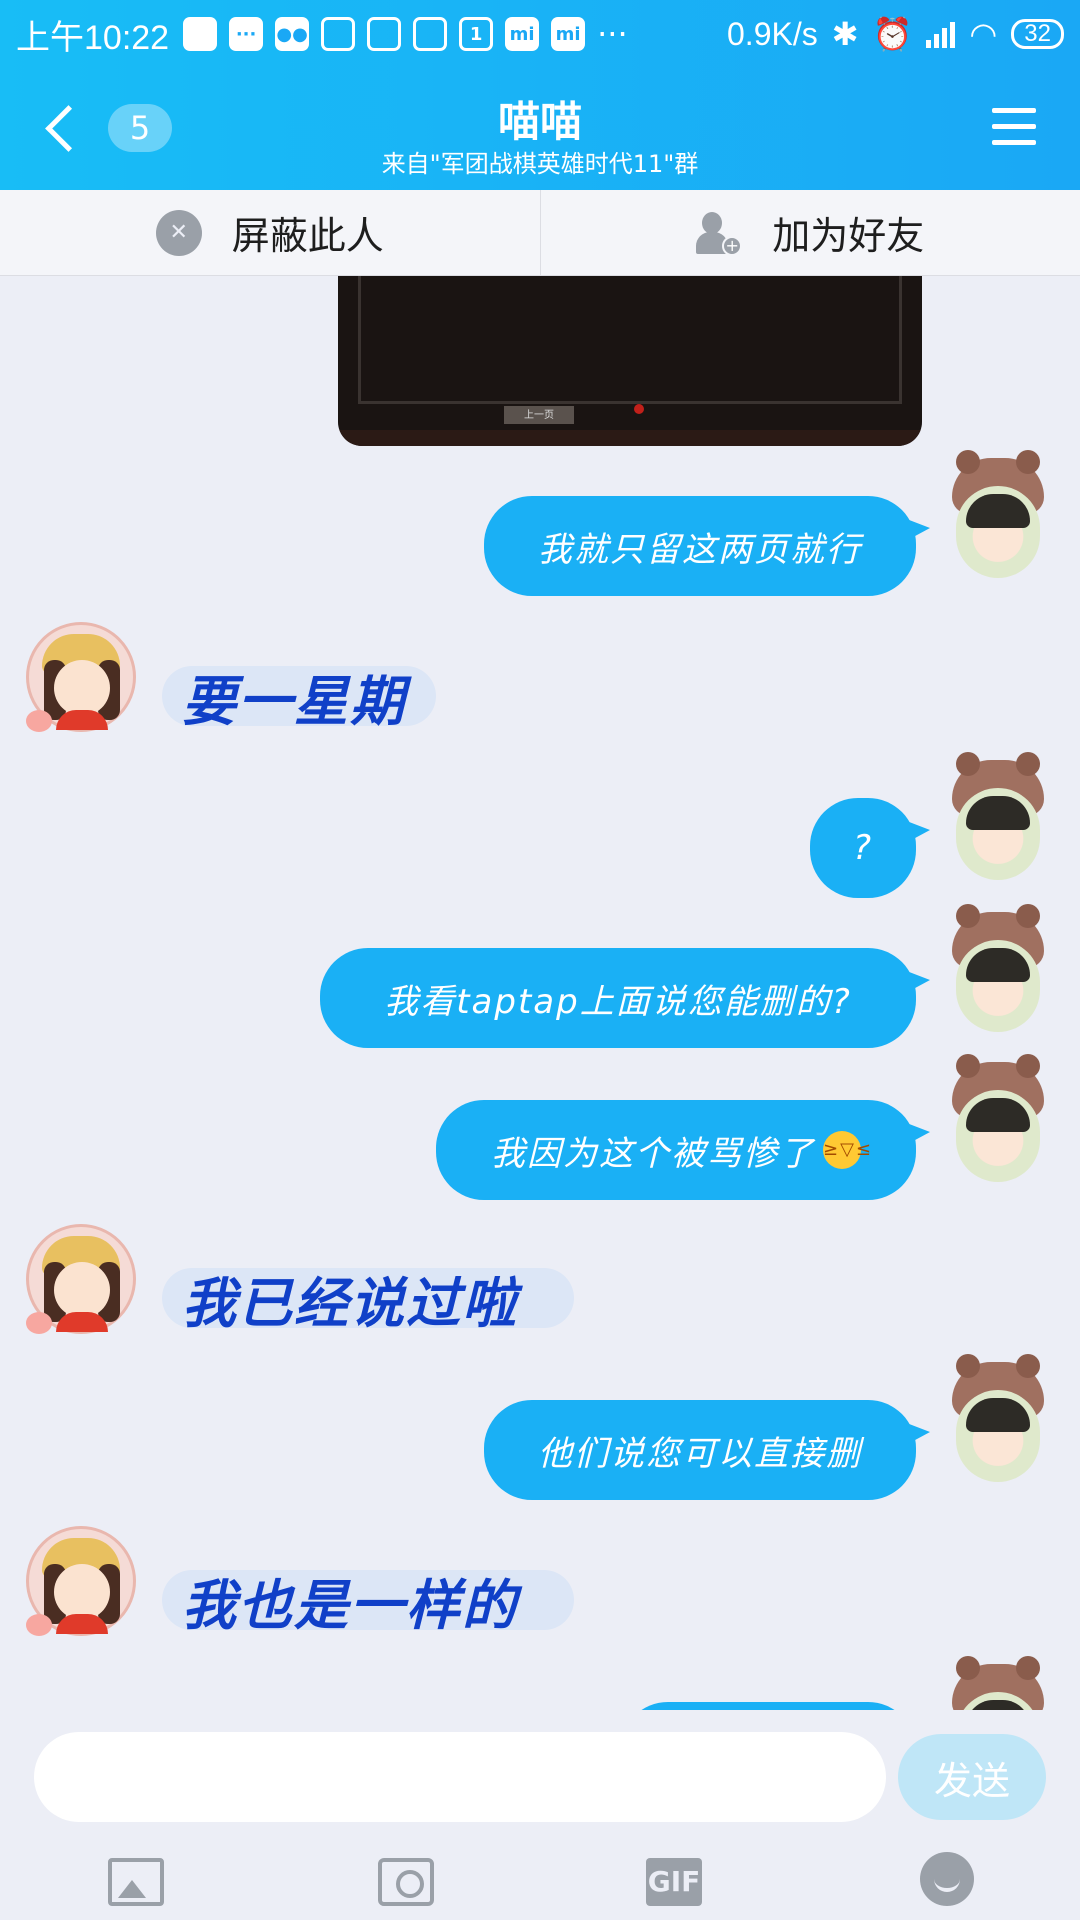  What do you see at coordinates (947, 1879) in the screenshot?
I see `emoji-icon` at bounding box center [947, 1879].